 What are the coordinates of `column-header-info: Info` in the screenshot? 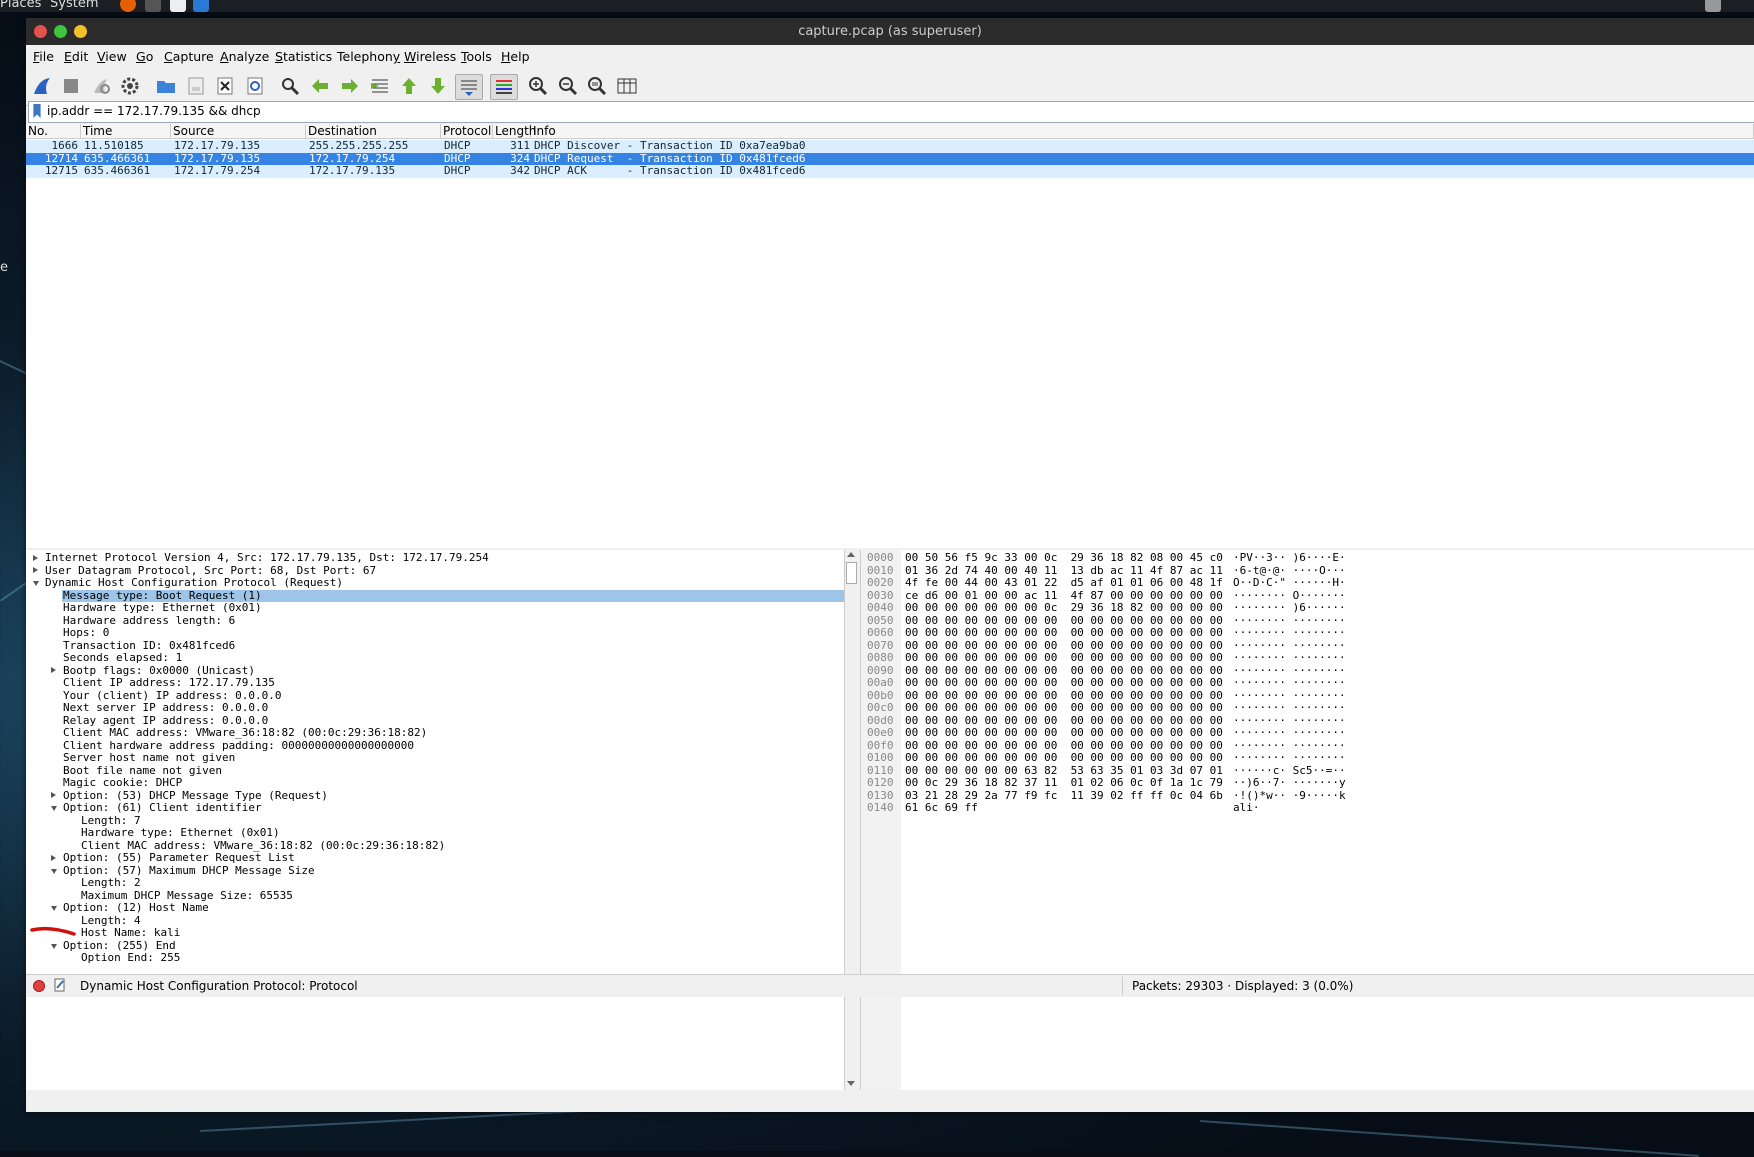 It's located at (1142, 131).